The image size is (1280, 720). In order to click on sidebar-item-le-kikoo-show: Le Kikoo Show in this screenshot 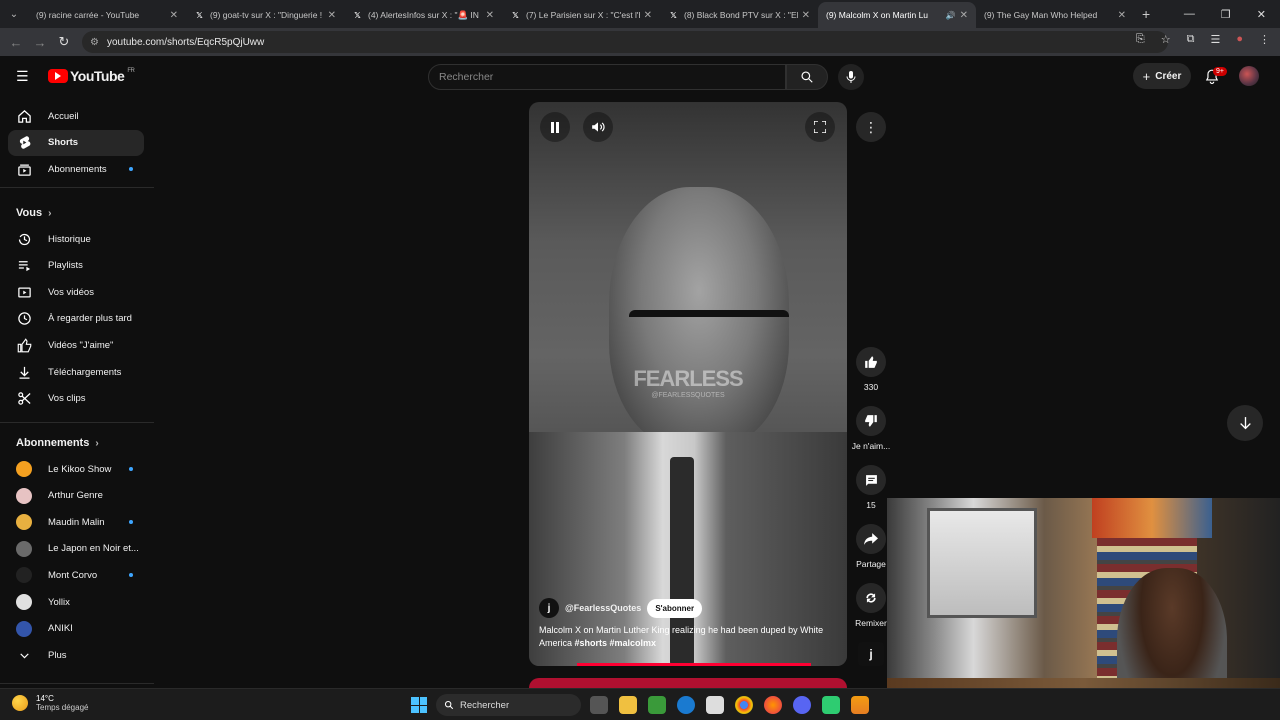, I will do `click(76, 469)`.